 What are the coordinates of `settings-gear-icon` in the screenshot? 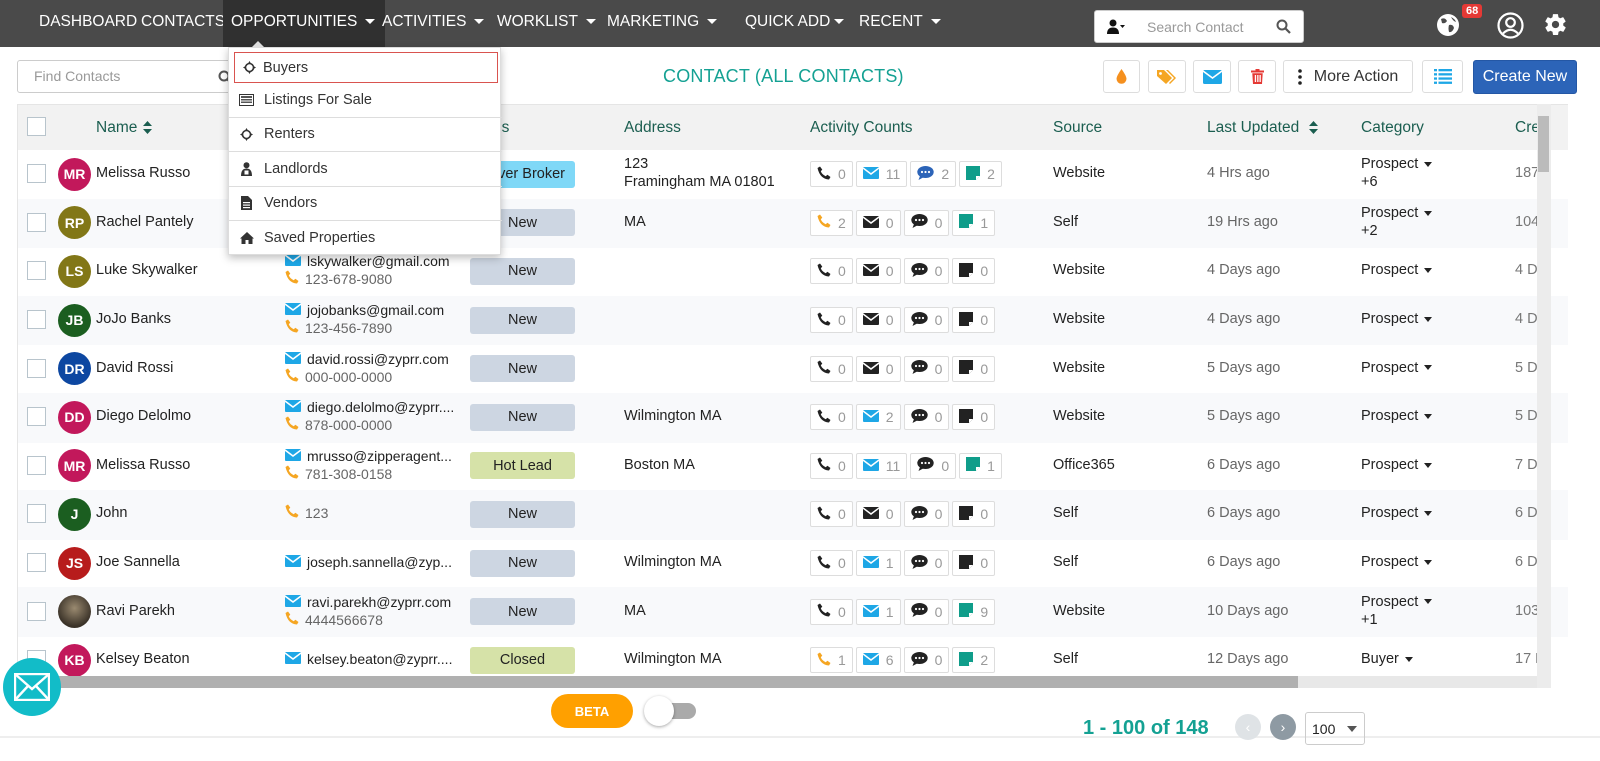 It's located at (1555, 24).